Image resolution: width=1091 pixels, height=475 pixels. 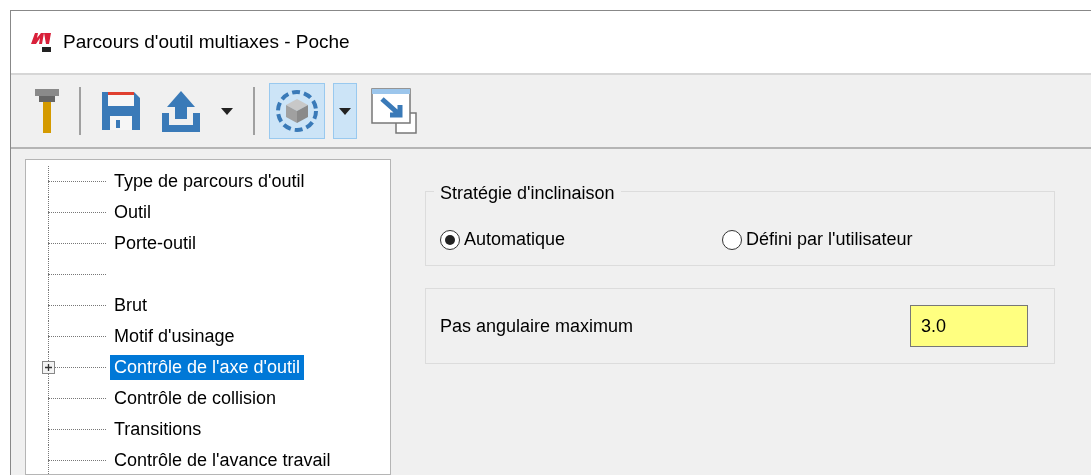 I want to click on window-title: Parcours d'outil multiaxes - Poche, so click(x=206, y=41).